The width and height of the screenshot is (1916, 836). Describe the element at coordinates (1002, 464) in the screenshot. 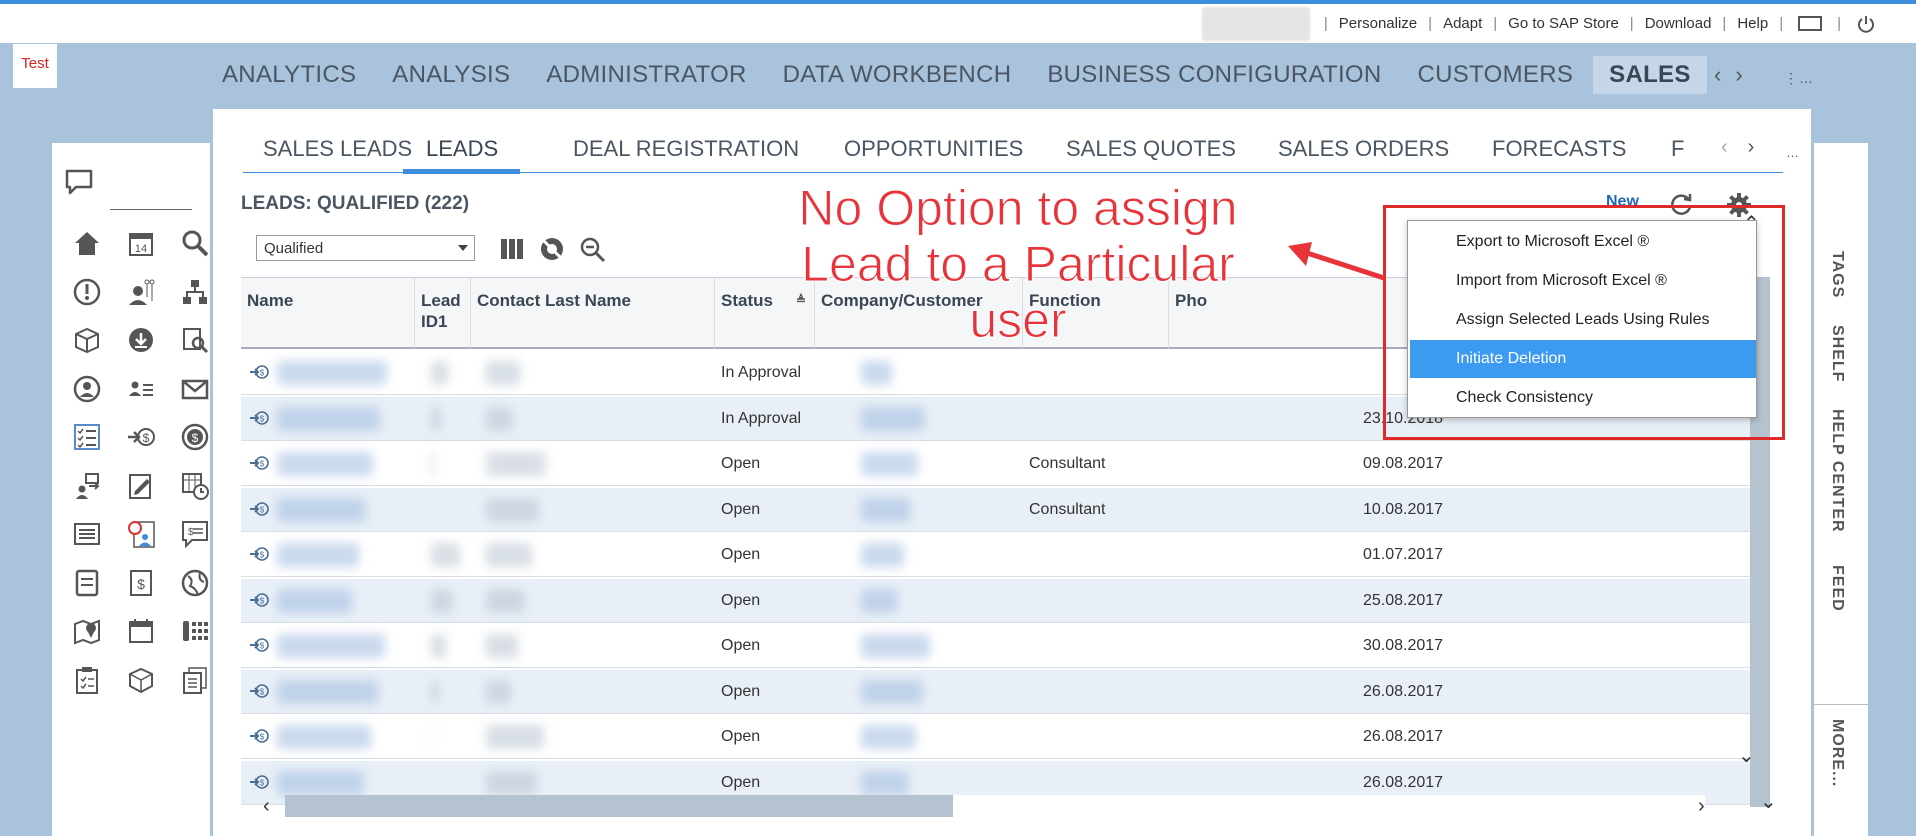

I see `table-row: $ Open Consultant 09.08.2017` at that location.